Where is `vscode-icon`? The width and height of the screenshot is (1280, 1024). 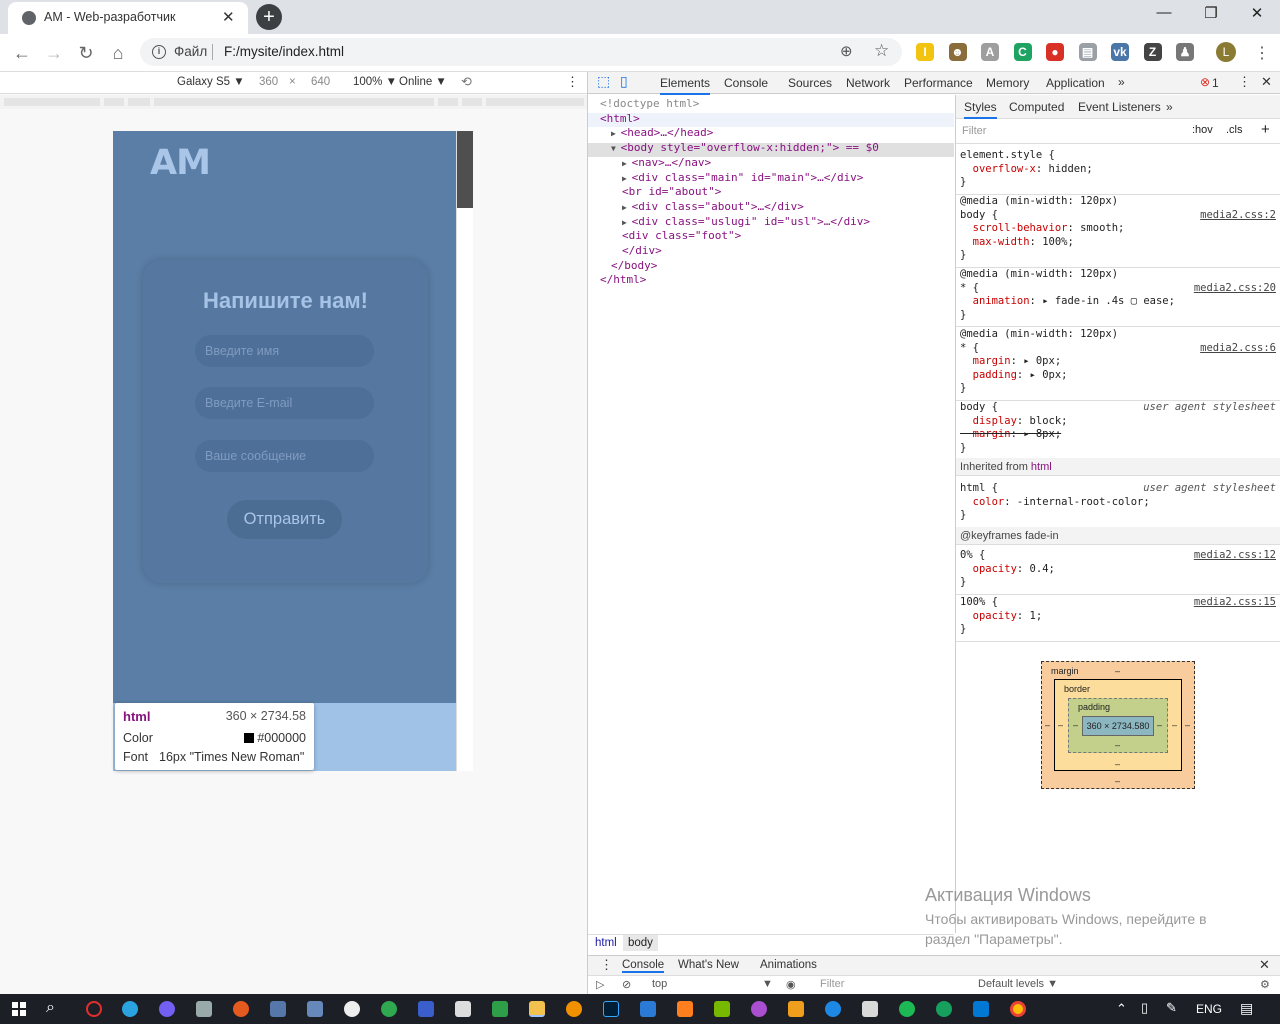 vscode-icon is located at coordinates (981, 1009).